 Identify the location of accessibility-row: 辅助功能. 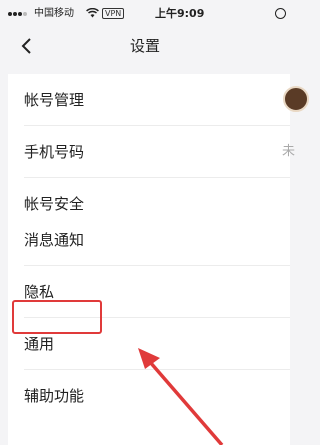
(149, 396).